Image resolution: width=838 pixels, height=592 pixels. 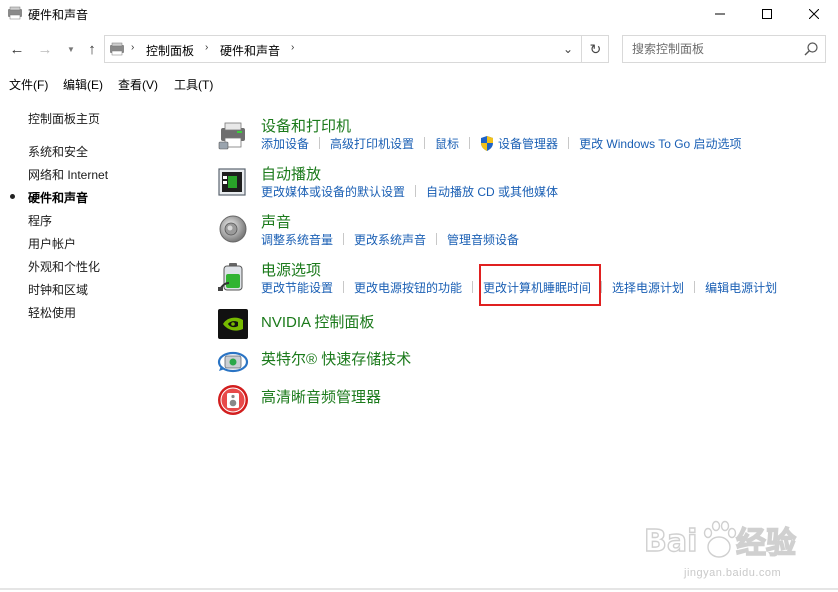 What do you see at coordinates (720, 541) in the screenshot?
I see `baidu-watermark-logo: Bai 经验` at bounding box center [720, 541].